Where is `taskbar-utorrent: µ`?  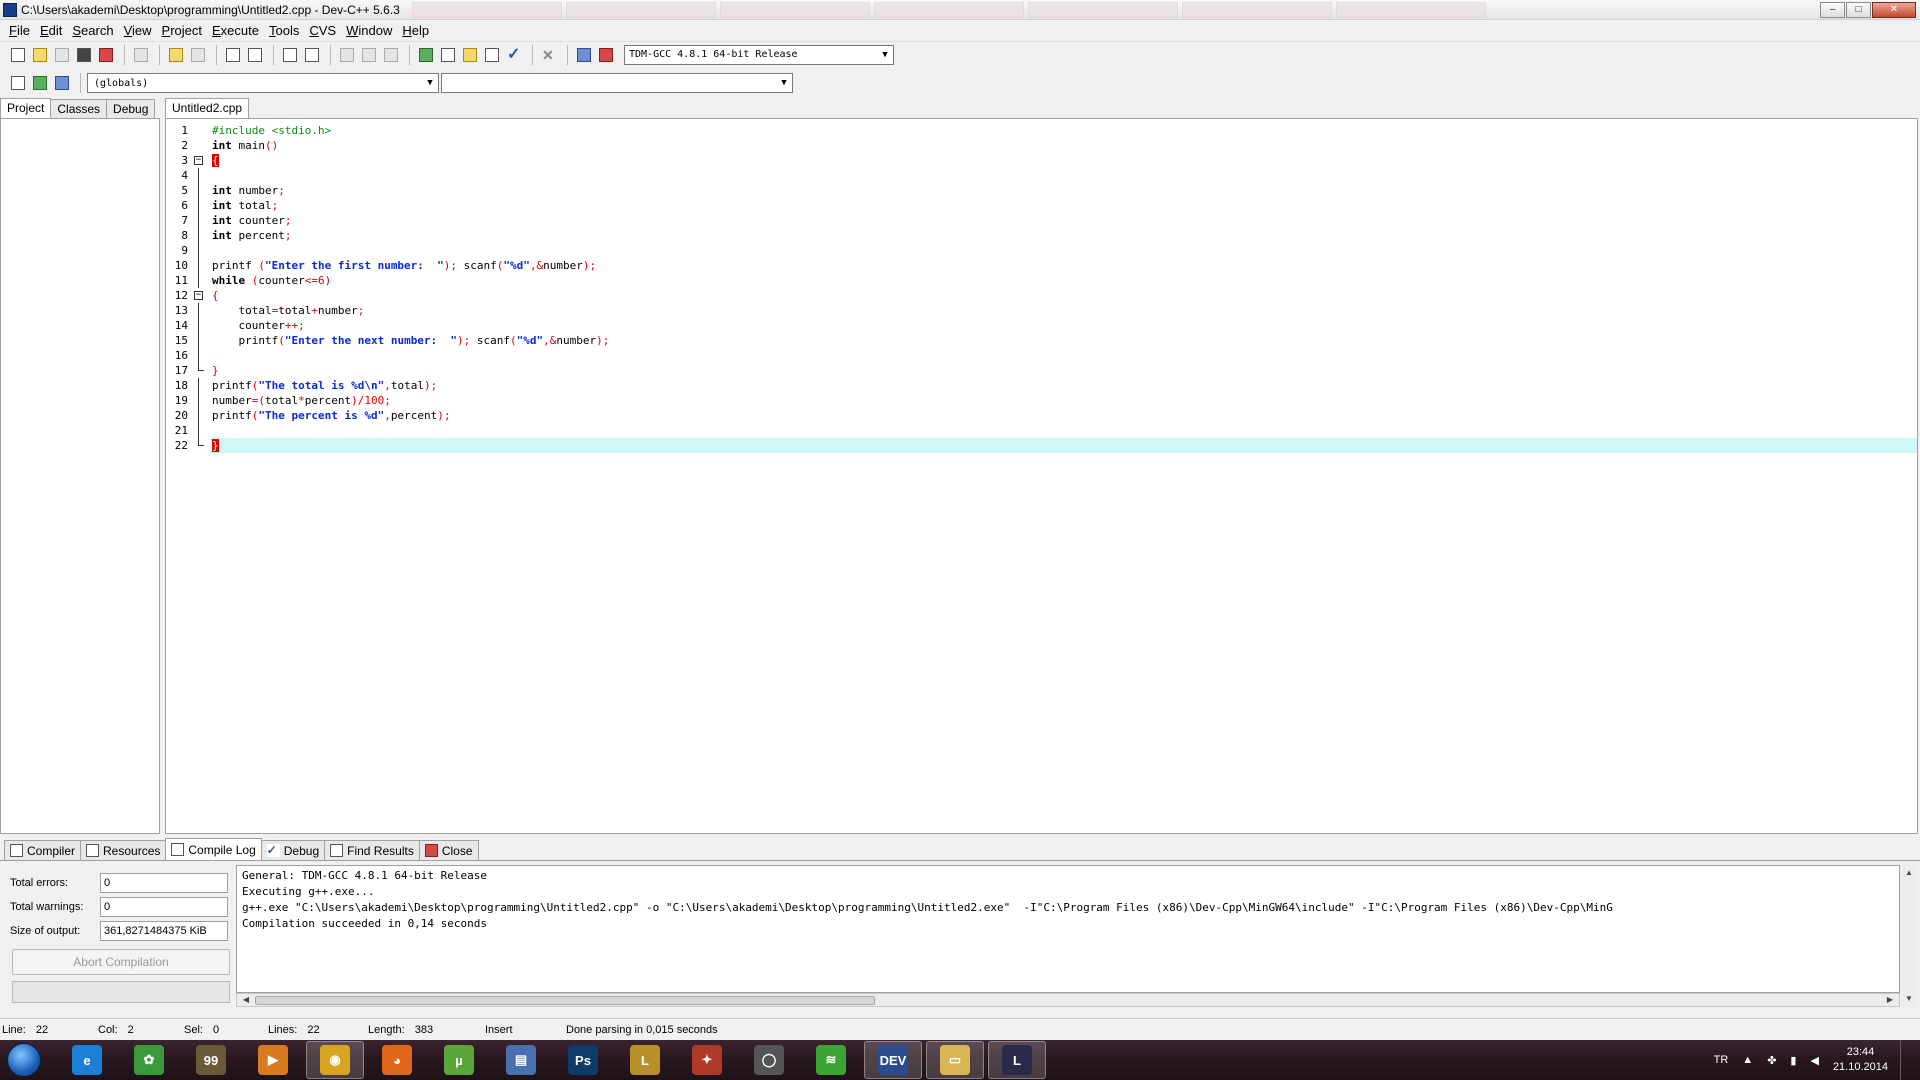
taskbar-utorrent: µ is located at coordinates (459, 1060).